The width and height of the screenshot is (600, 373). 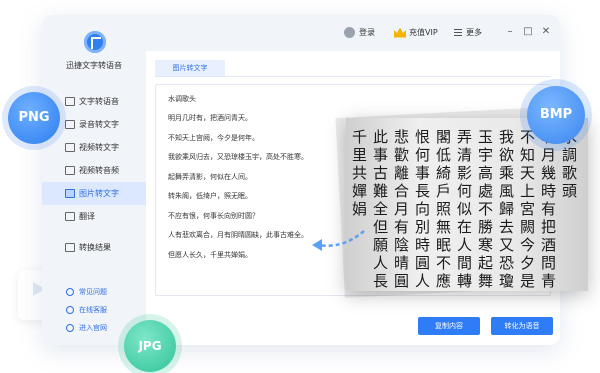 I want to click on sidebar-item-label: 转换结果, so click(x=95, y=247).